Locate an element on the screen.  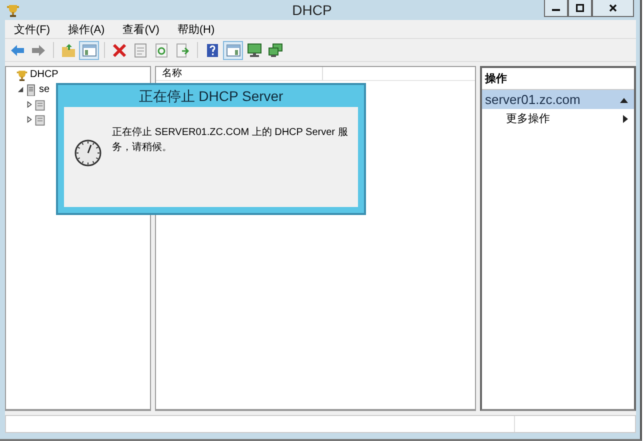
refresh-icon is located at coordinates (161, 50).